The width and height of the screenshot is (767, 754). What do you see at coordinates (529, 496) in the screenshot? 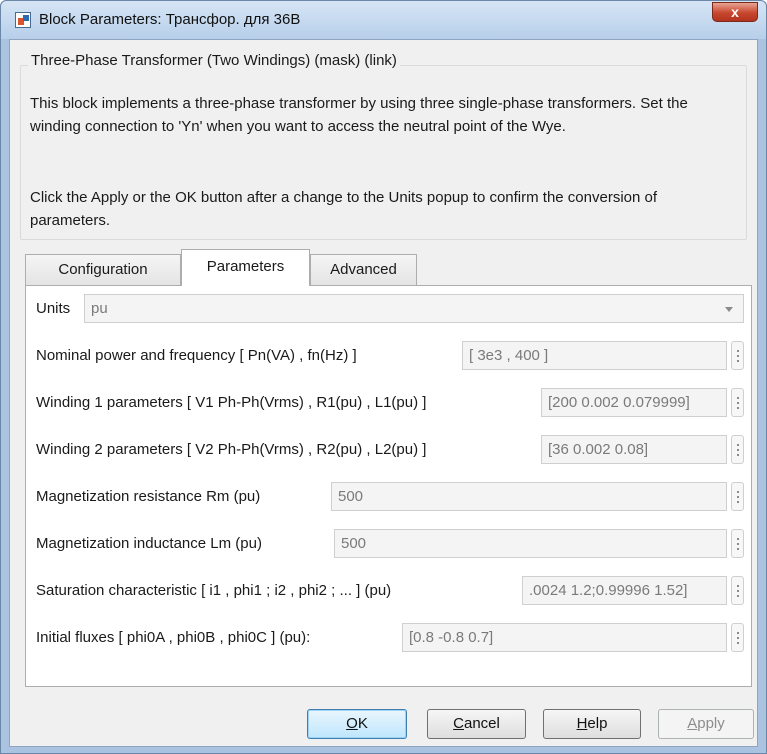
I see `rm-field: 500` at bounding box center [529, 496].